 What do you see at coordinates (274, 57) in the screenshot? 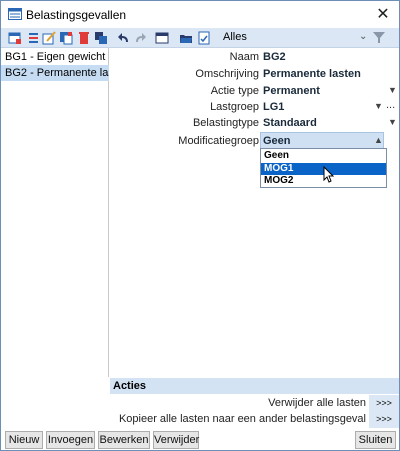
I see `name-field: BG2` at bounding box center [274, 57].